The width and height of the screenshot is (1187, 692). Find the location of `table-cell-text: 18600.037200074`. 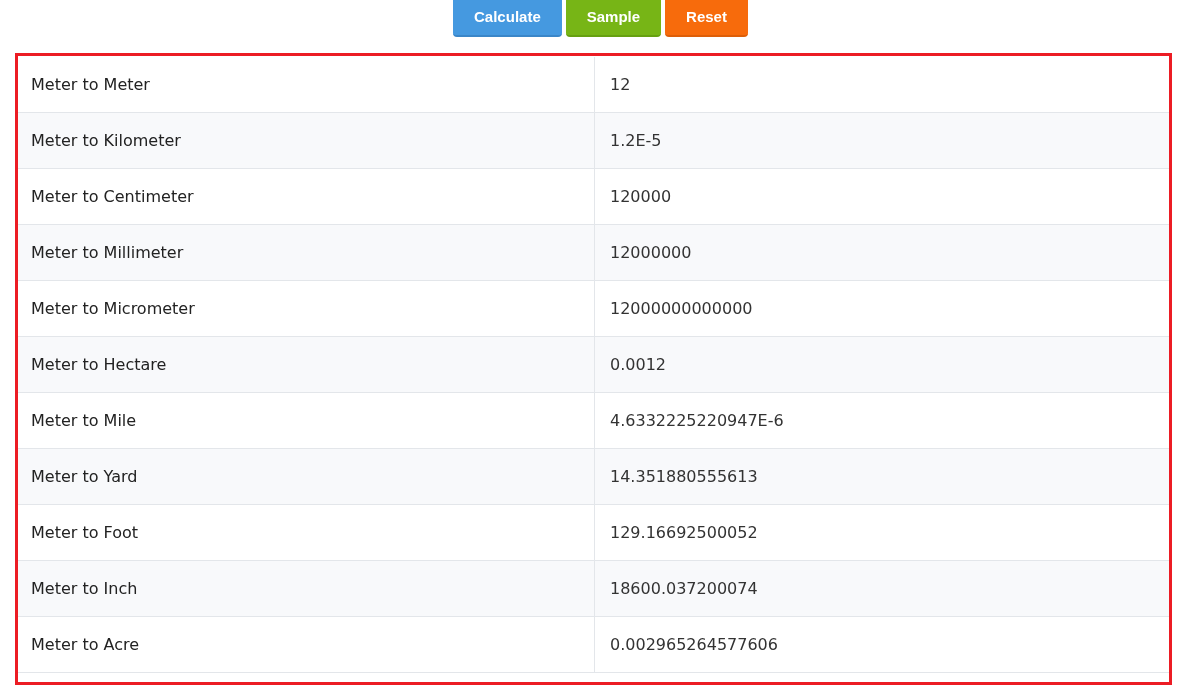

table-cell-text: 18600.037200074 is located at coordinates (684, 588).